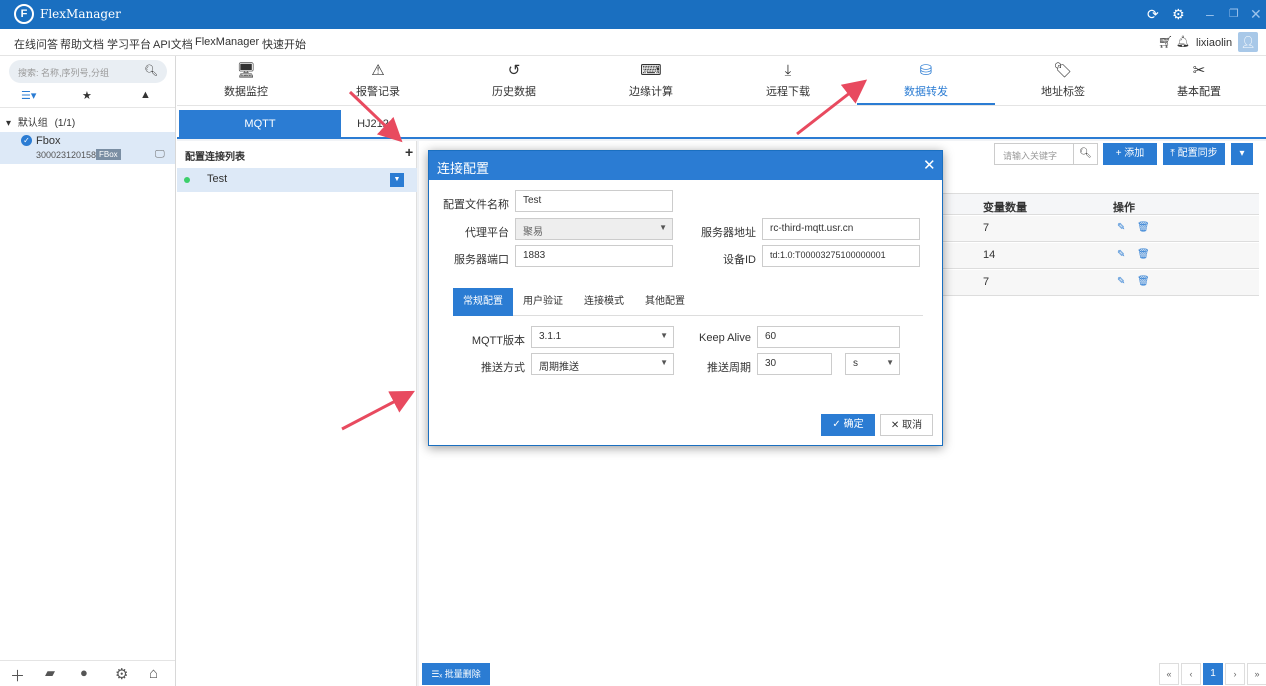 The height and width of the screenshot is (686, 1266). Describe the element at coordinates (87, 148) in the screenshot. I see `device-item-fbox: ✓ Fbox 300023120158 FBox 🖵` at that location.